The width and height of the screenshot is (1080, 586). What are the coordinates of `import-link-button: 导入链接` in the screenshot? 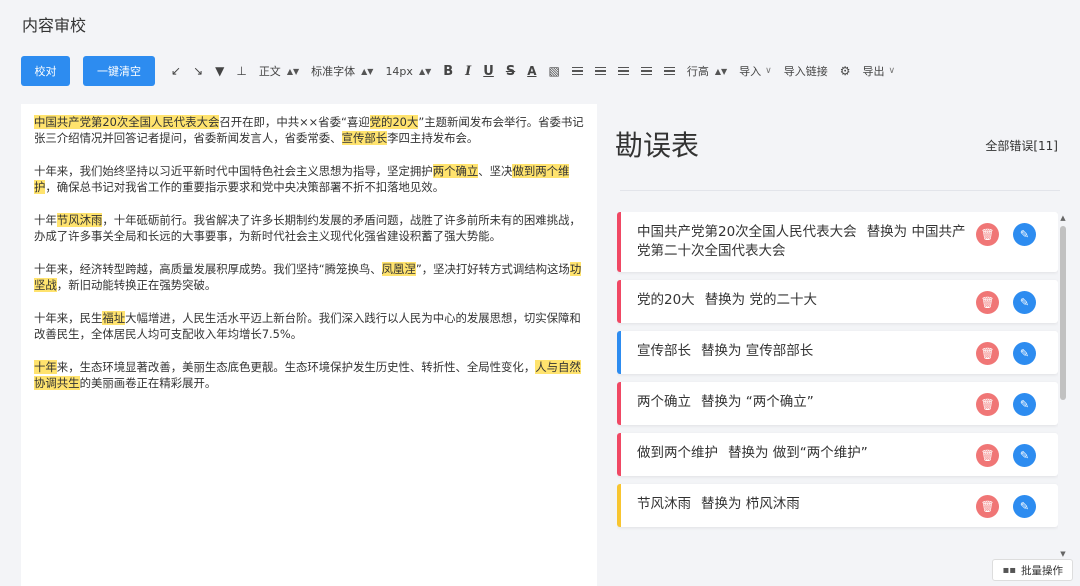 It's located at (806, 71).